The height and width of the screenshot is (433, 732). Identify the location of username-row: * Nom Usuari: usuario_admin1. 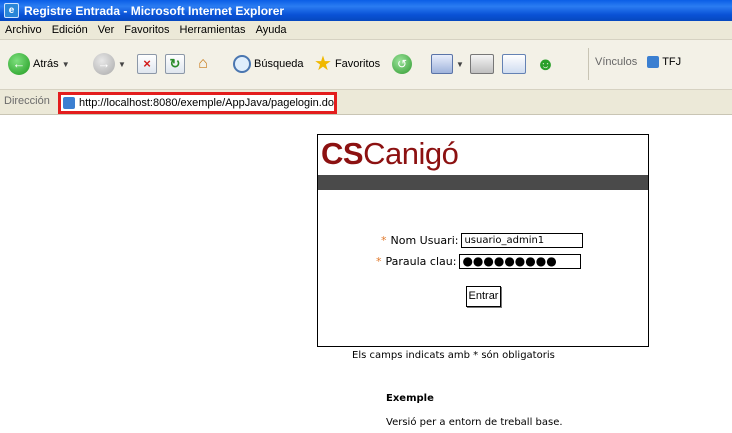
(482, 240).